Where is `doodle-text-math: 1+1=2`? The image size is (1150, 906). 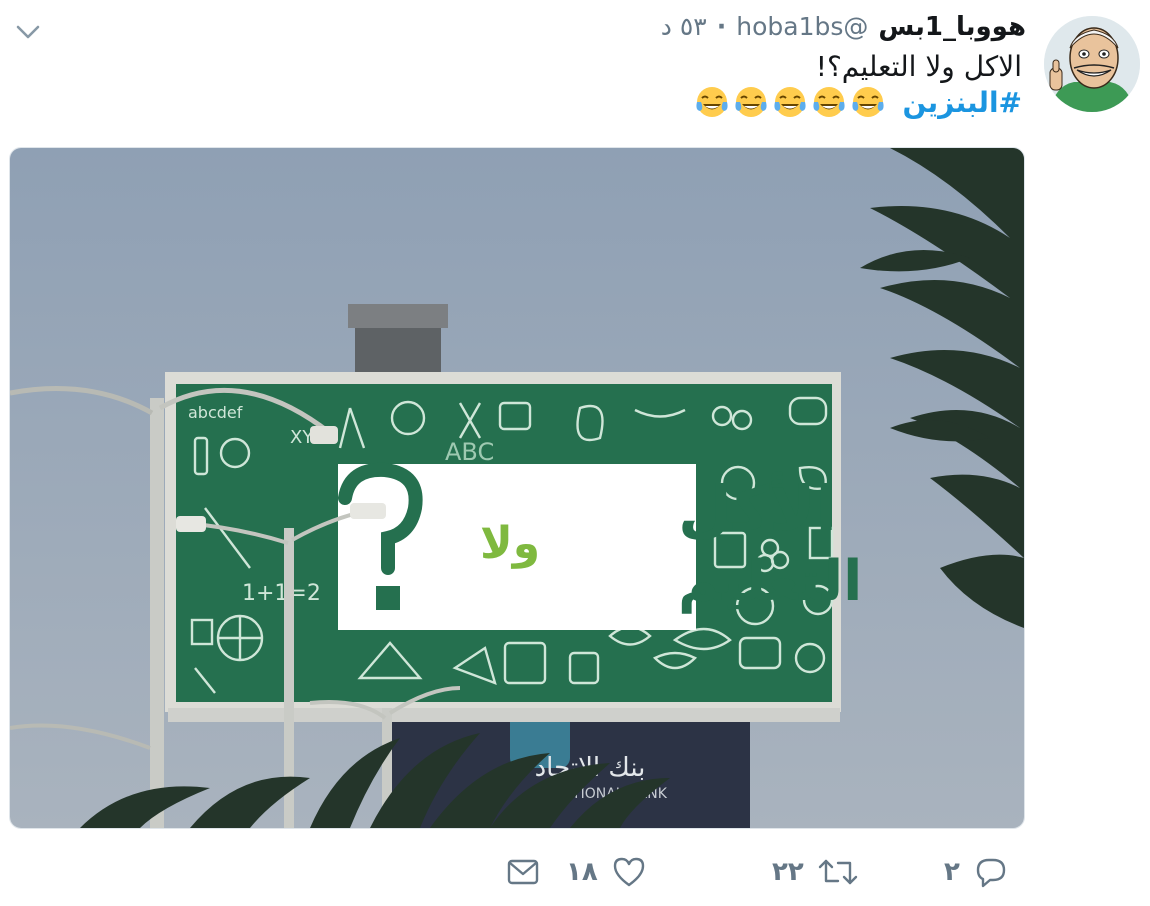 doodle-text-math: 1+1=2 is located at coordinates (281, 593).